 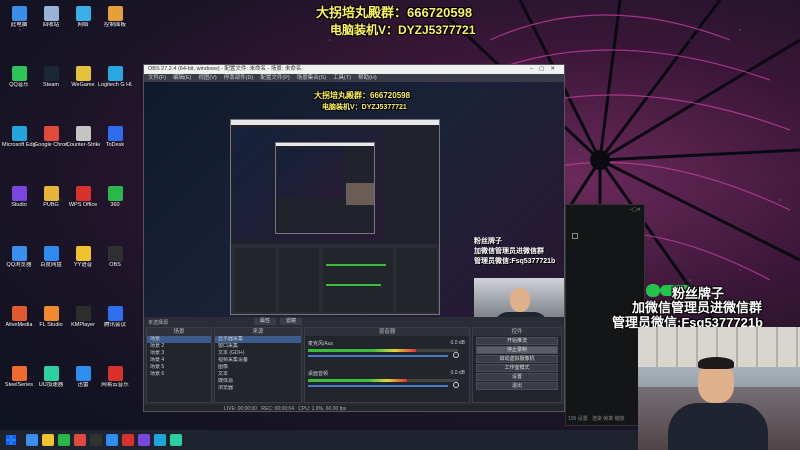 I want to click on desktop-icon: YY语音, so click(x=83, y=264).